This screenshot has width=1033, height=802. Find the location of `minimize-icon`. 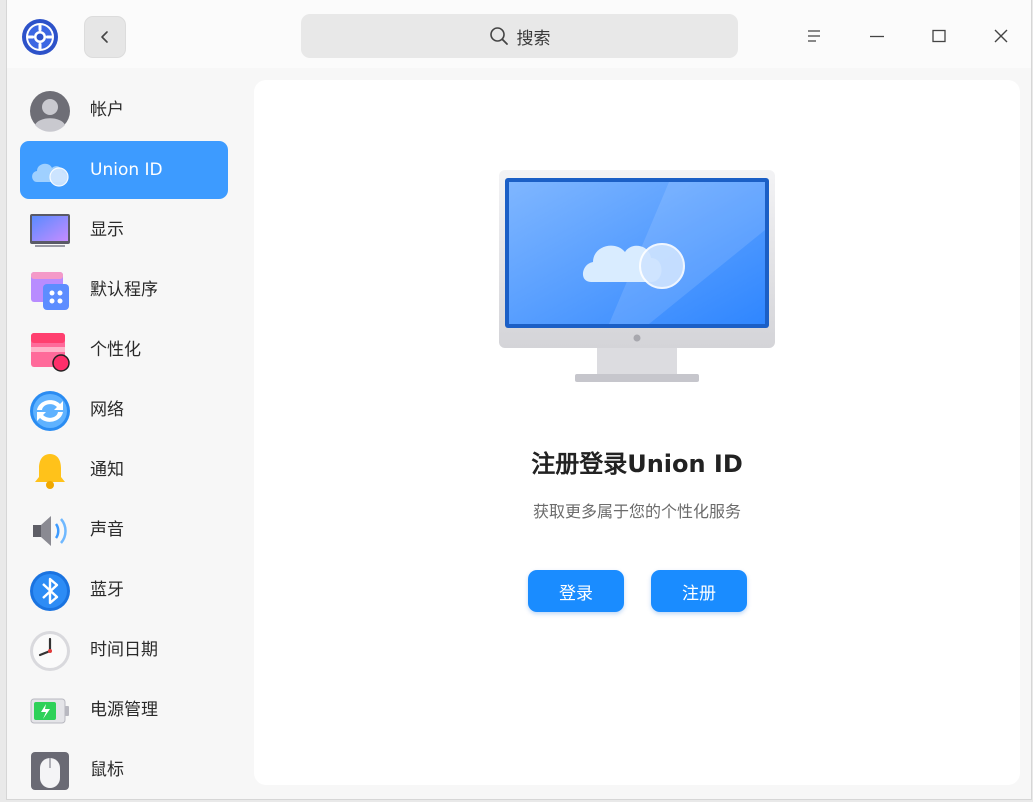

minimize-icon is located at coordinates (877, 36).